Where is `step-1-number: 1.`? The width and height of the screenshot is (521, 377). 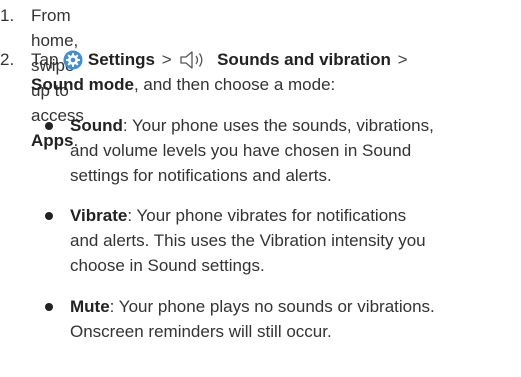
step-1-number: 1. is located at coordinates (7, 15).